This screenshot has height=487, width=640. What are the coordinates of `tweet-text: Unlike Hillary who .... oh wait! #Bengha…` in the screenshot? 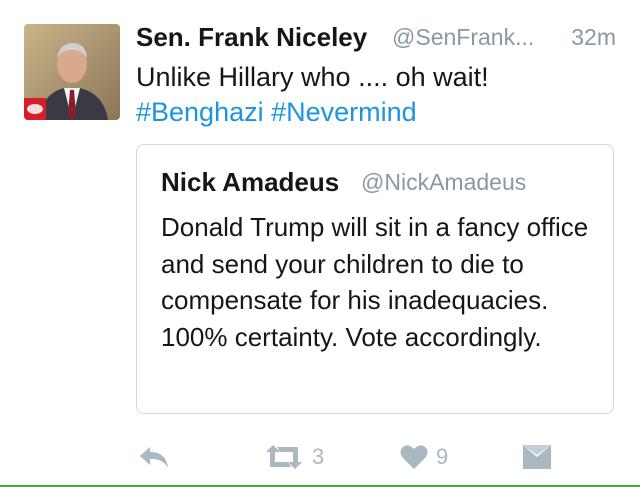 It's located at (376, 95).